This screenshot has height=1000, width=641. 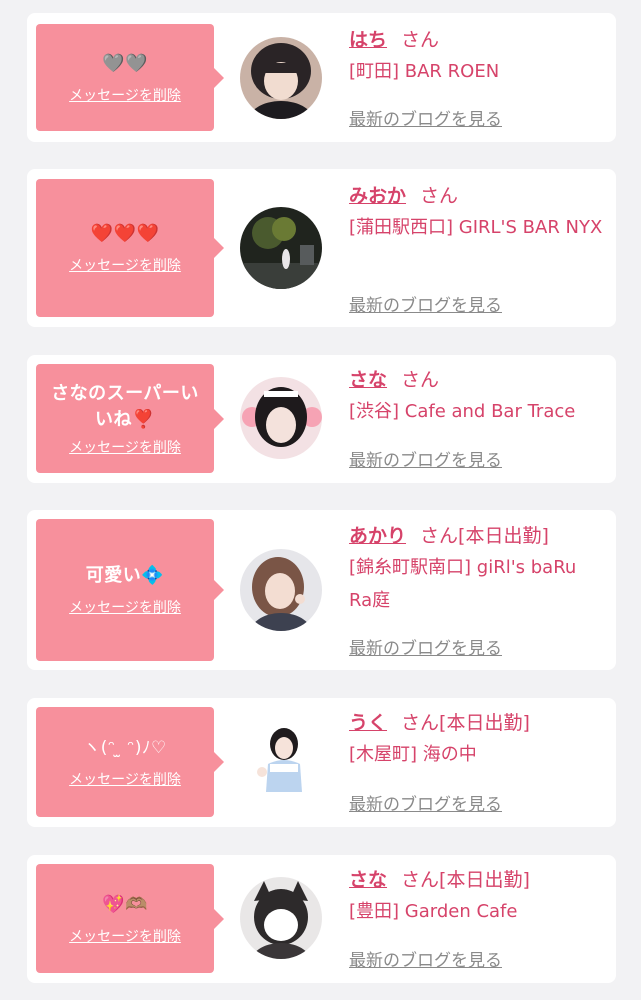 I want to click on cast-name-link: あかり, so click(x=377, y=536).